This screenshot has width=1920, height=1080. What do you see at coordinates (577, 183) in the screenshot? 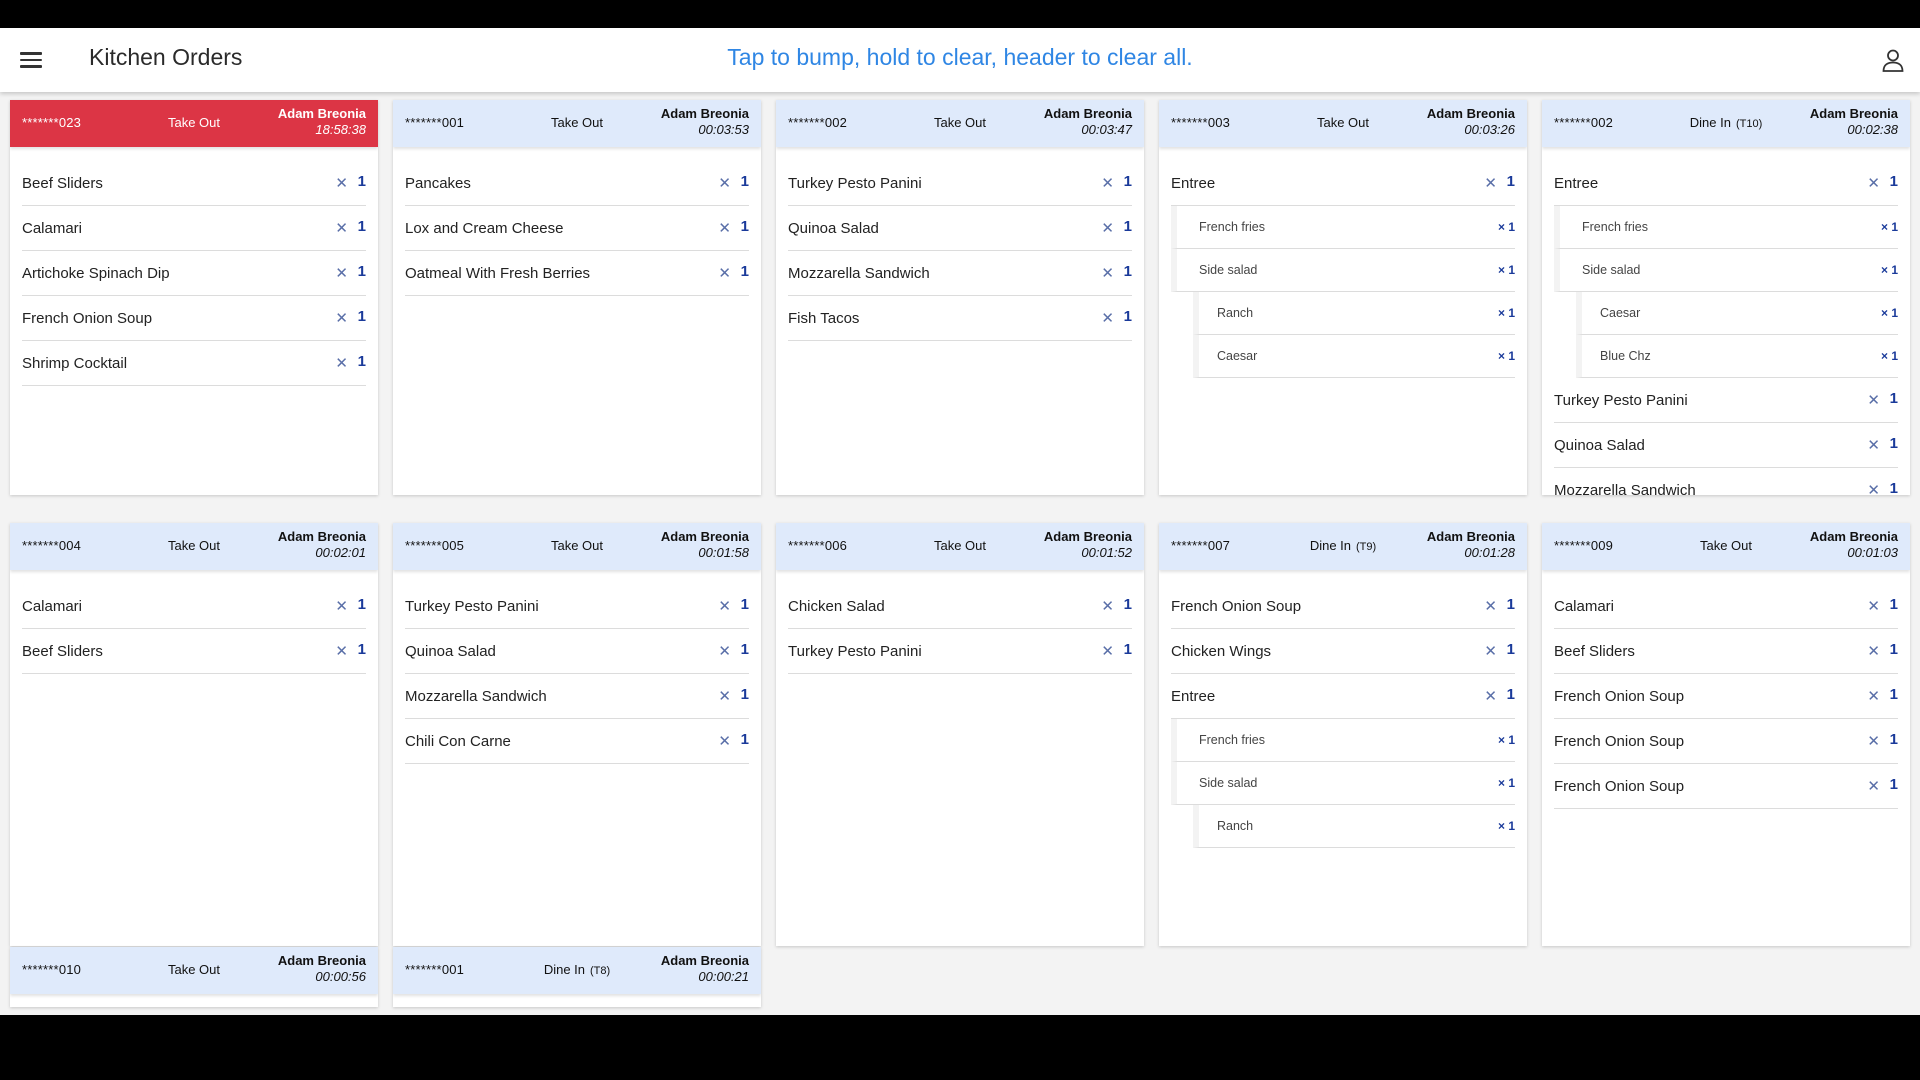
I see `order-item: Pancakes ✕ 1` at bounding box center [577, 183].